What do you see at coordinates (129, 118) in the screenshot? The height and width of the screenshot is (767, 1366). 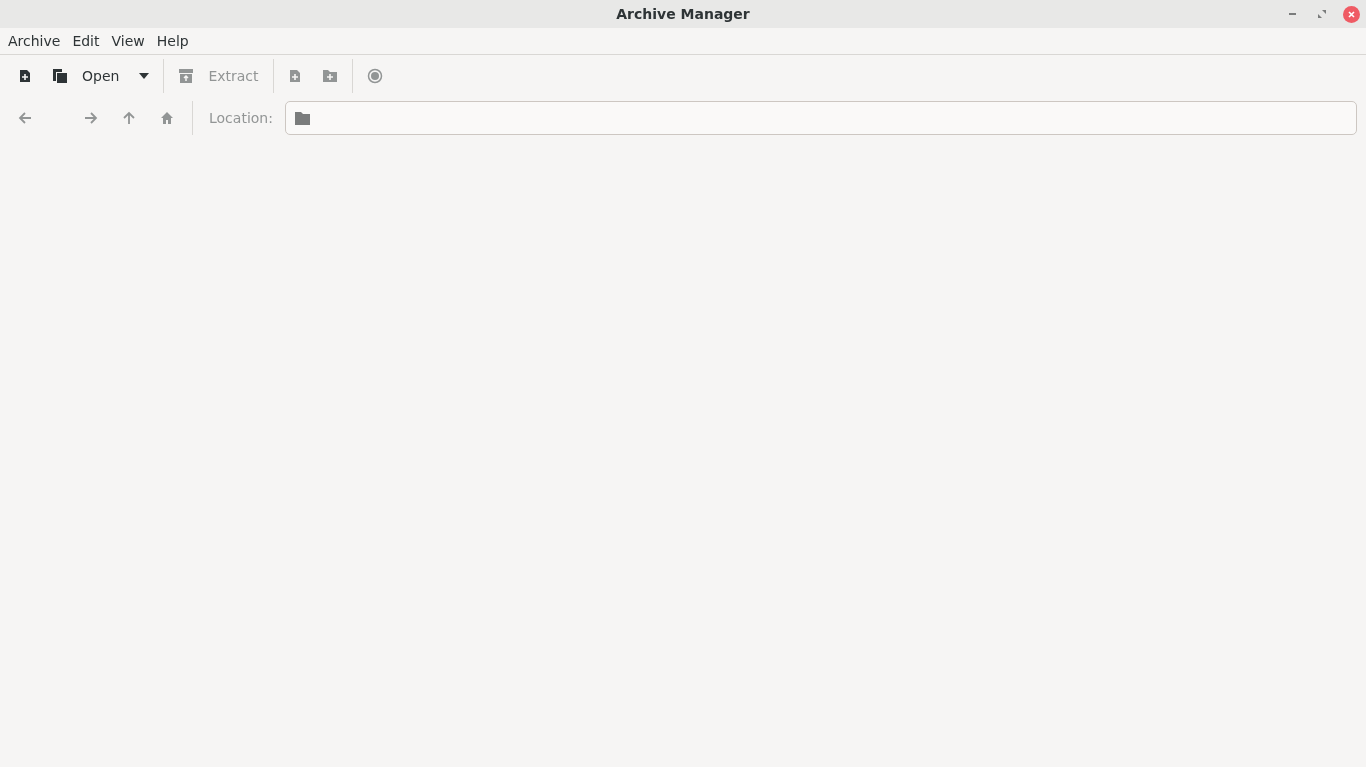 I see `up-arrow-icon` at bounding box center [129, 118].